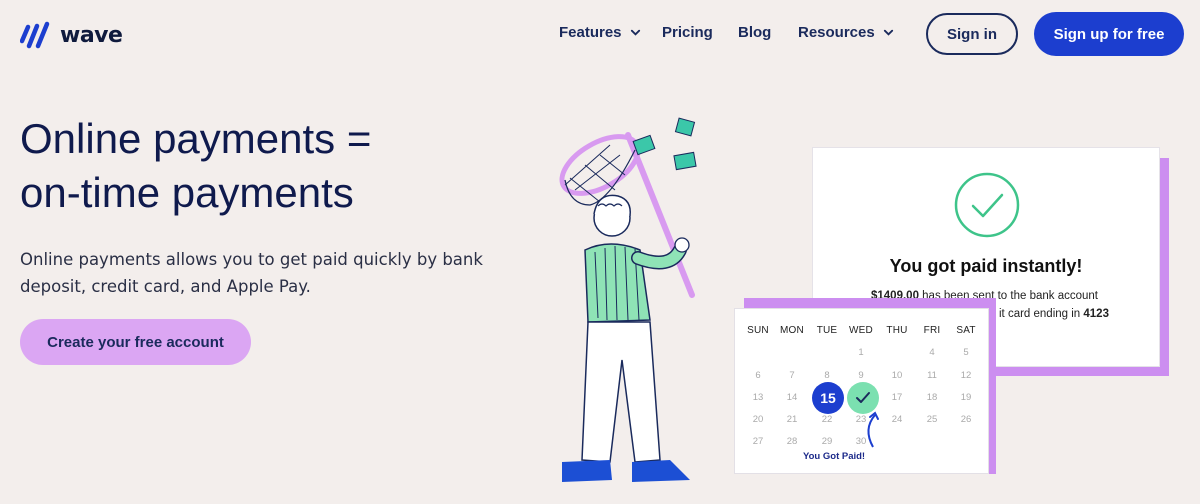 The image size is (1200, 504). What do you see at coordinates (758, 375) in the screenshot?
I see `calendar-day: 6` at bounding box center [758, 375].